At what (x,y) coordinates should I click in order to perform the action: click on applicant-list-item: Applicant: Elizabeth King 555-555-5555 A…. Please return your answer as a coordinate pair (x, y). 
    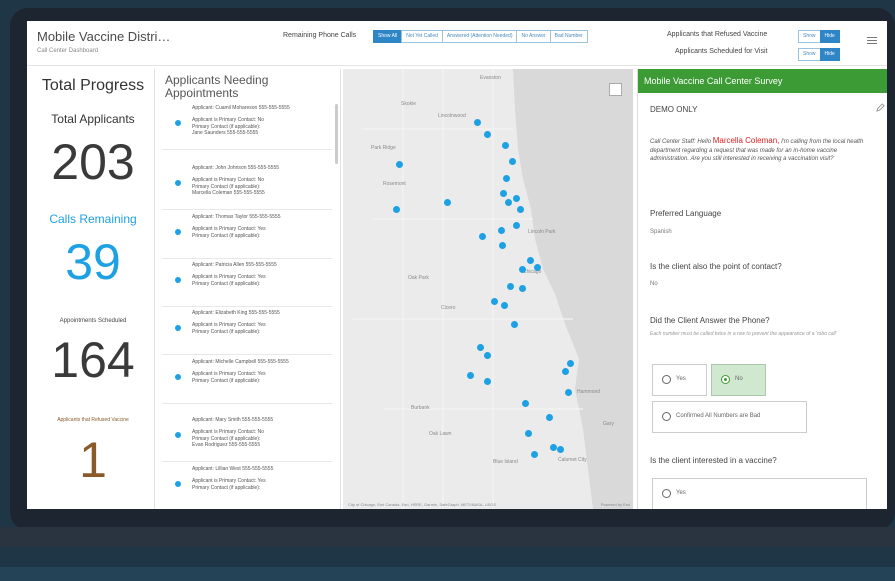
    Looking at the image, I should click on (247, 331).